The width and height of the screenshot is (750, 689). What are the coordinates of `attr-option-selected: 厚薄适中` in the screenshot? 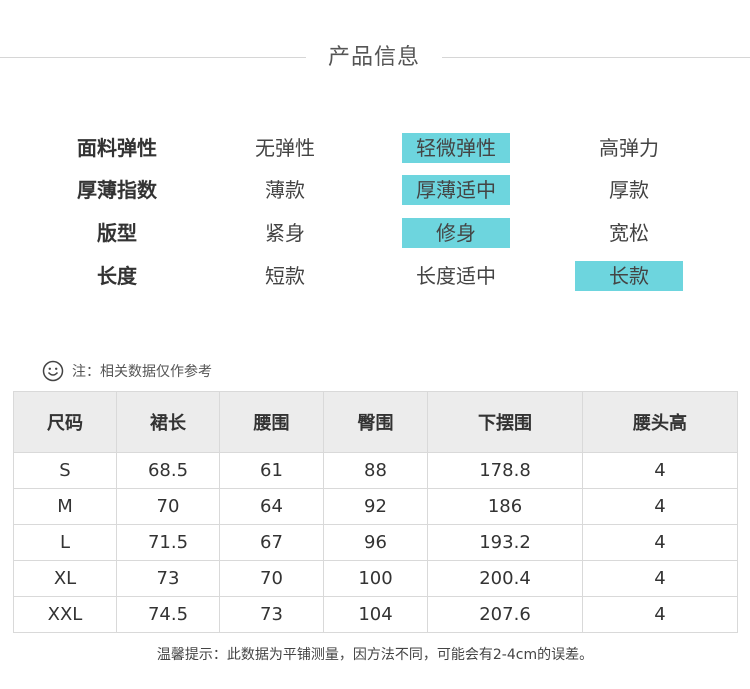 It's located at (456, 190).